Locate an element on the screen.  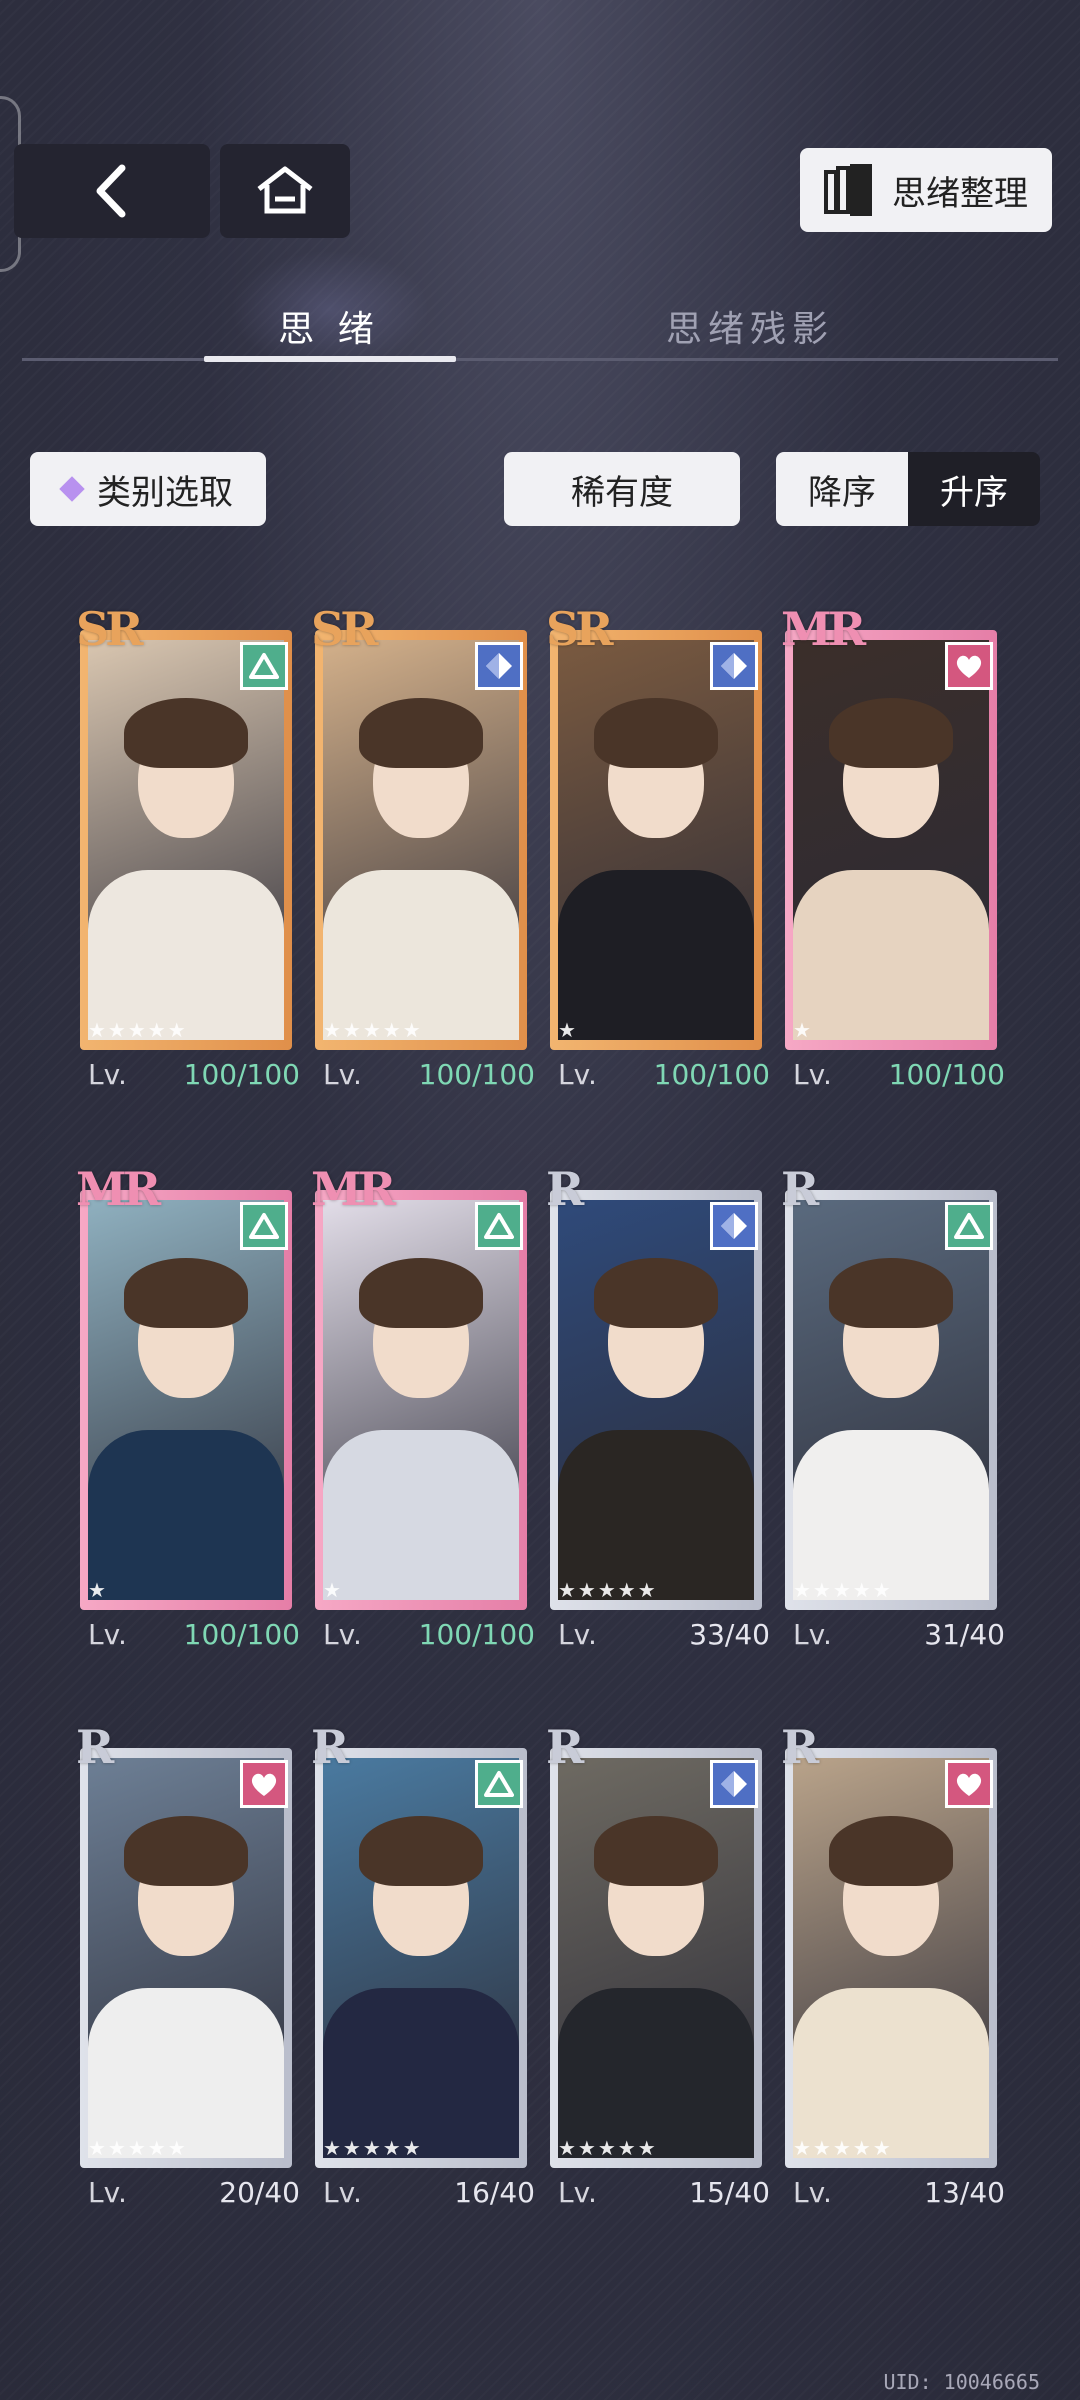
character-card: R ★★★★★ Lv. 15/40 is located at coordinates (658, 1966).